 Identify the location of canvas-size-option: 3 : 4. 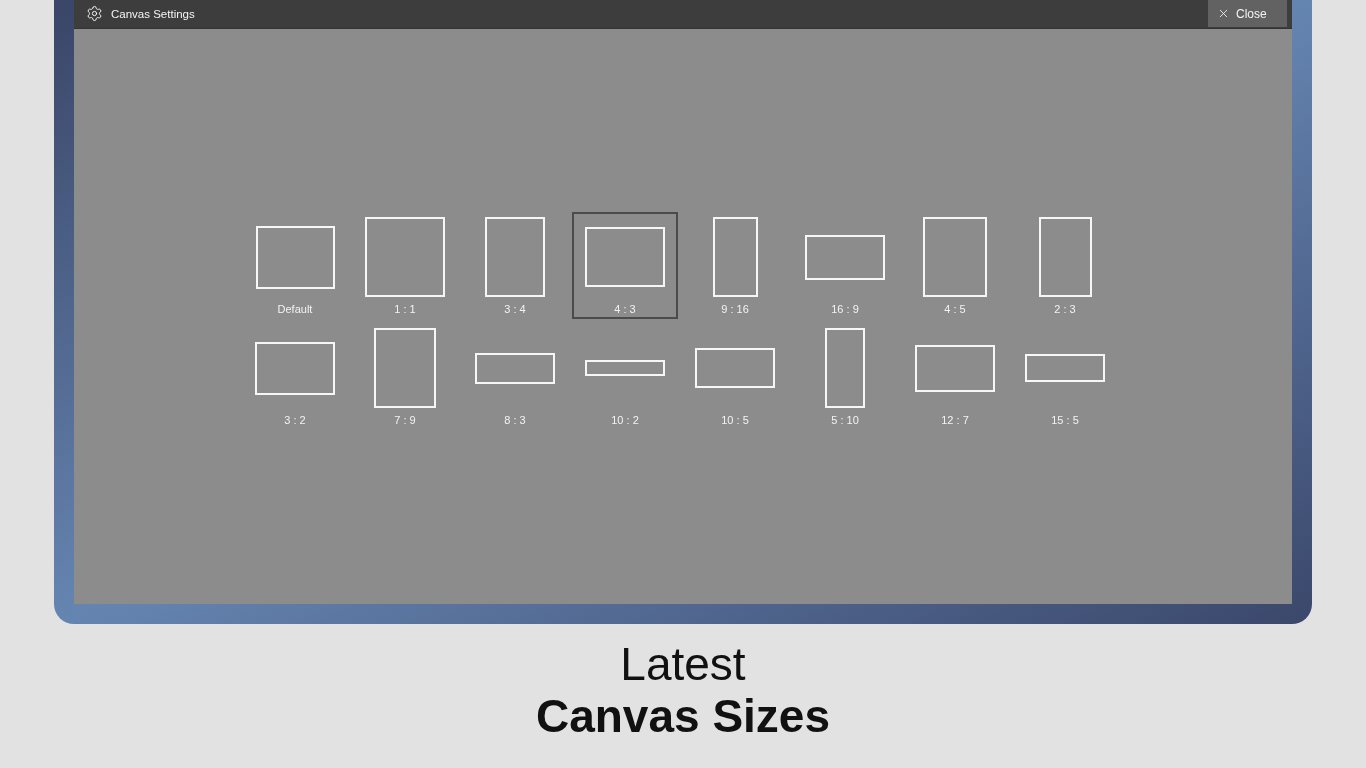
(515, 265).